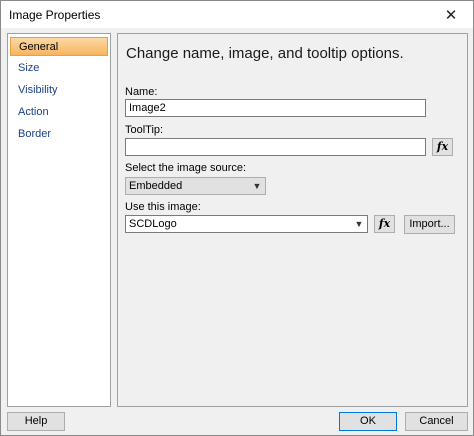 Image resolution: width=474 pixels, height=436 pixels. I want to click on name-input: Image2, so click(275, 108).